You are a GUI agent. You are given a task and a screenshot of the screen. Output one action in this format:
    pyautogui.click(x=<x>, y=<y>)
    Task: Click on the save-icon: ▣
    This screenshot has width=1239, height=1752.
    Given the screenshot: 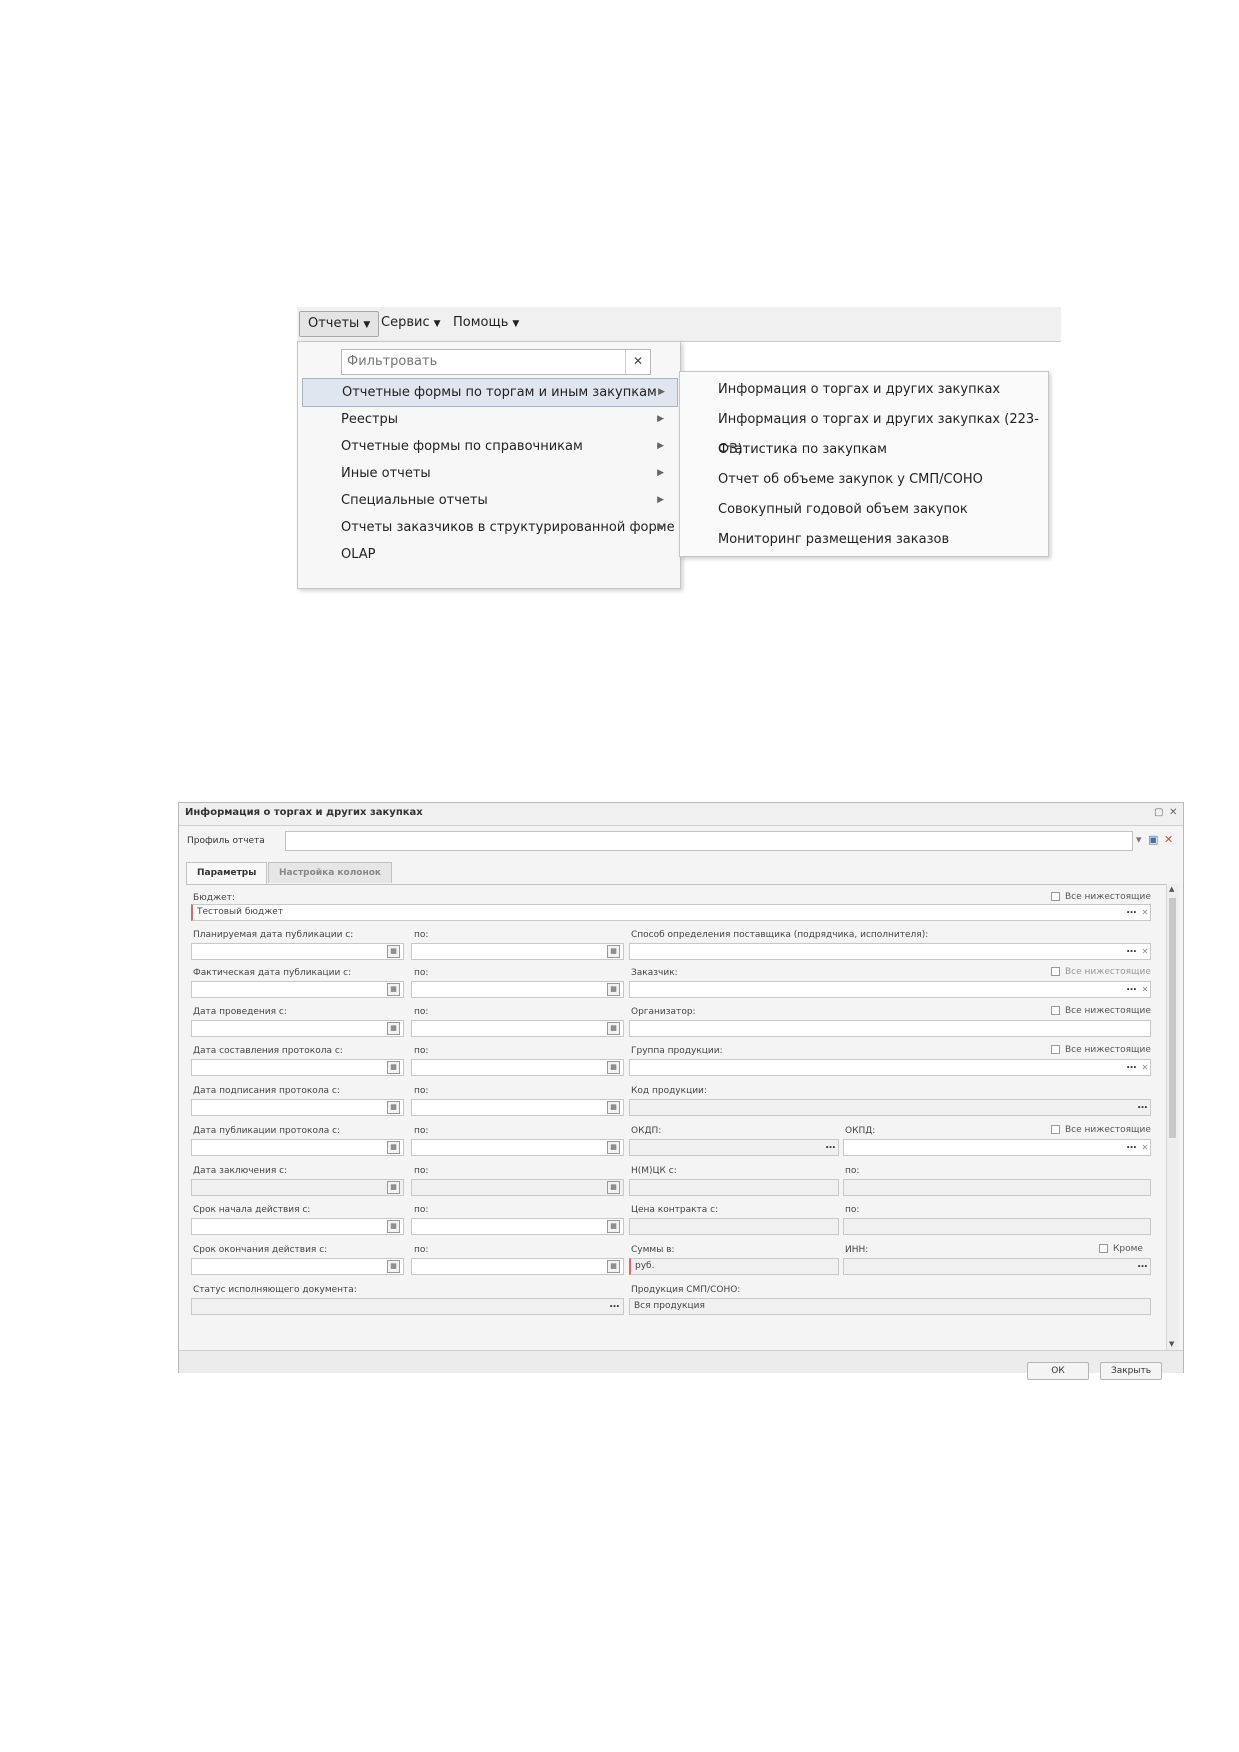 What is the action you would take?
    pyautogui.click(x=1153, y=839)
    